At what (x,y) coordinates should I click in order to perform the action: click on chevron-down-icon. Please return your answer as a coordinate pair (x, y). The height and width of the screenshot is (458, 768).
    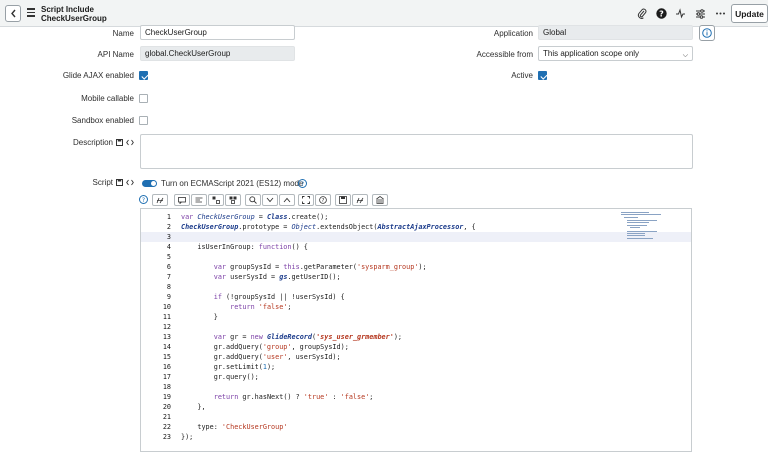
    Looking at the image, I should click on (270, 200).